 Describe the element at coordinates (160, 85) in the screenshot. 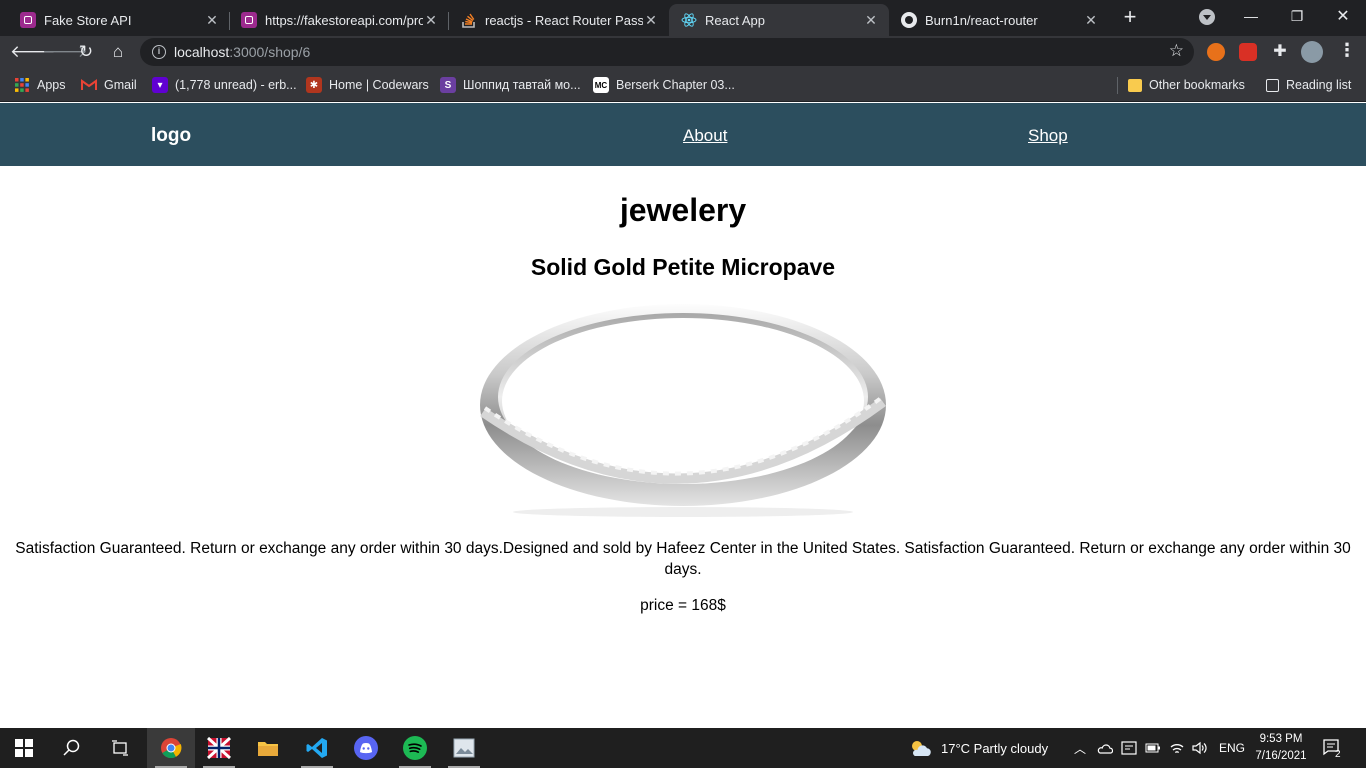

I see `yahoo-mail-icon: ▾` at that location.